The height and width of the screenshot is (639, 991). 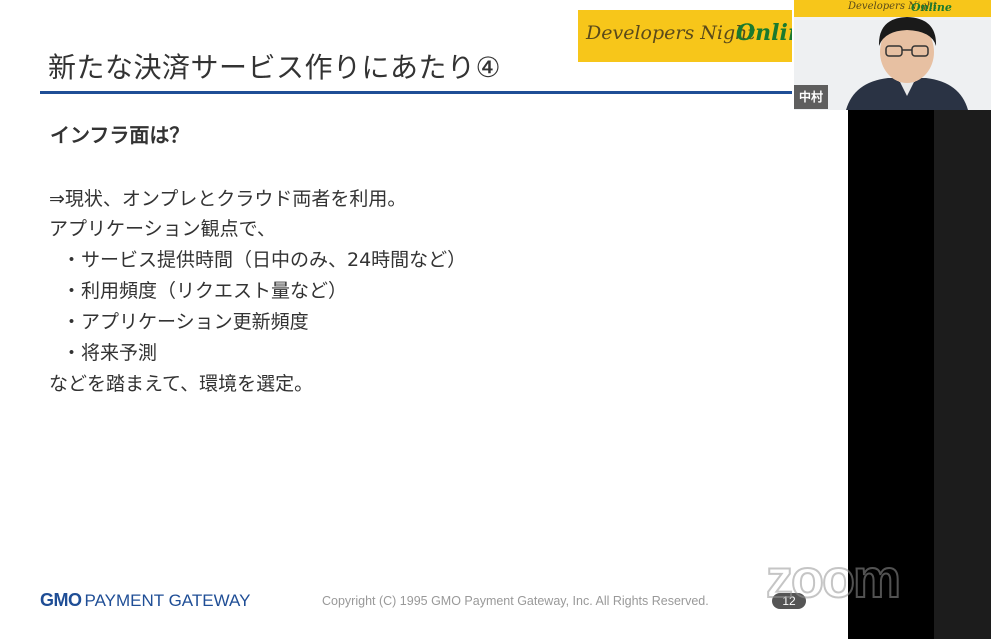 I want to click on bullet-item: ・アプリケーション更新頻度, so click(x=185, y=322).